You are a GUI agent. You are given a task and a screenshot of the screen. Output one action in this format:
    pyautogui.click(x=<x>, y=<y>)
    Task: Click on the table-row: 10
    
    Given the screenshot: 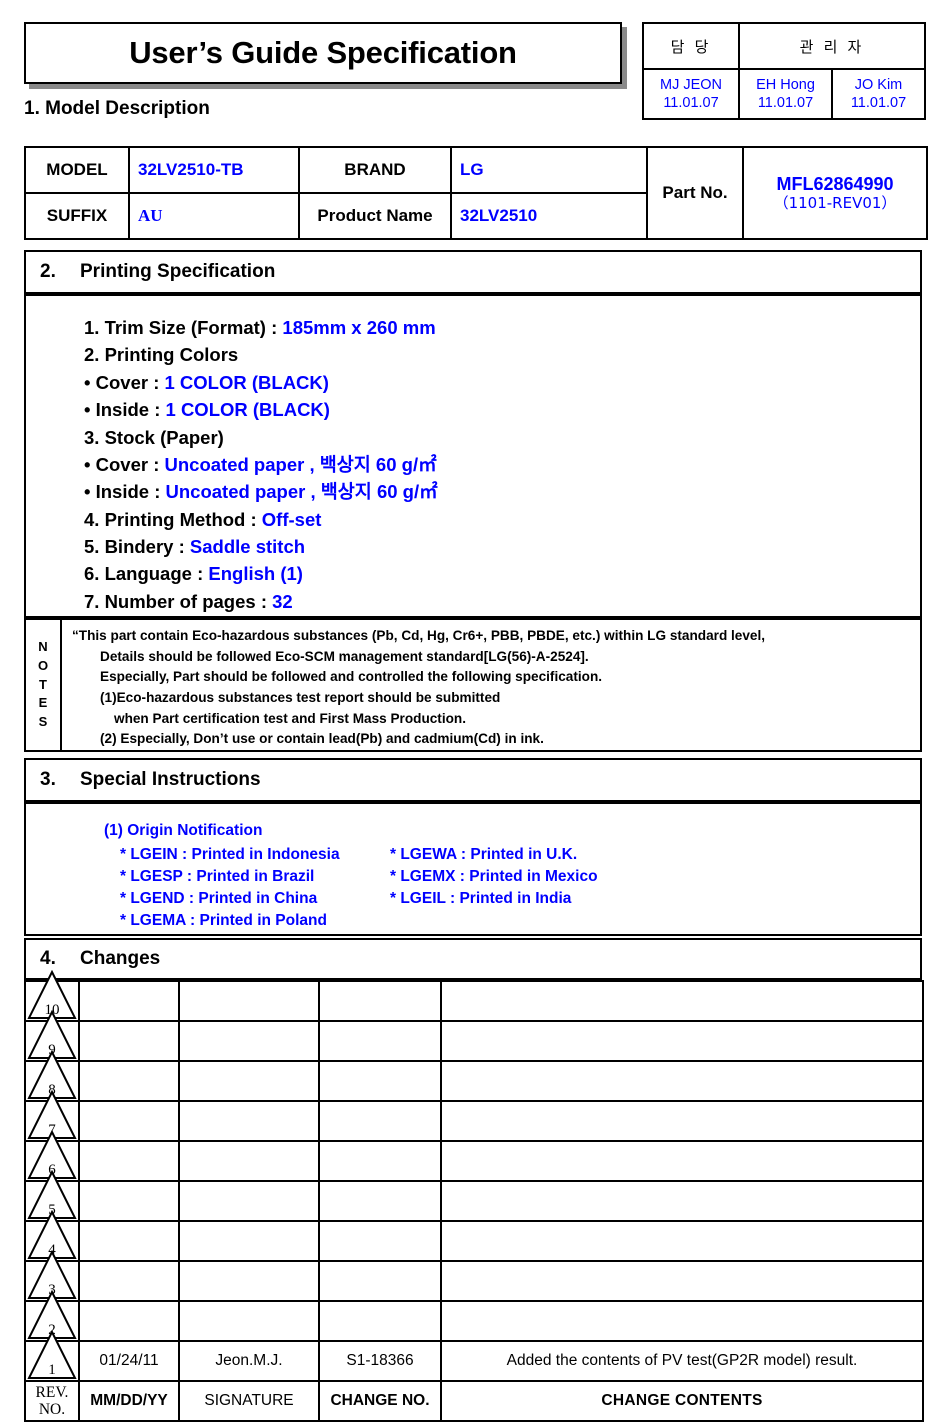 What is the action you would take?
    pyautogui.click(x=474, y=996)
    